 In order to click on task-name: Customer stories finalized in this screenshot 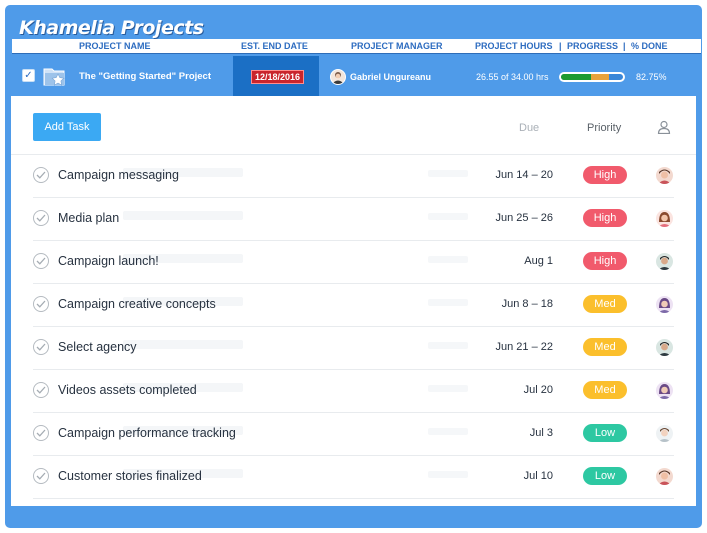, I will do `click(130, 476)`.